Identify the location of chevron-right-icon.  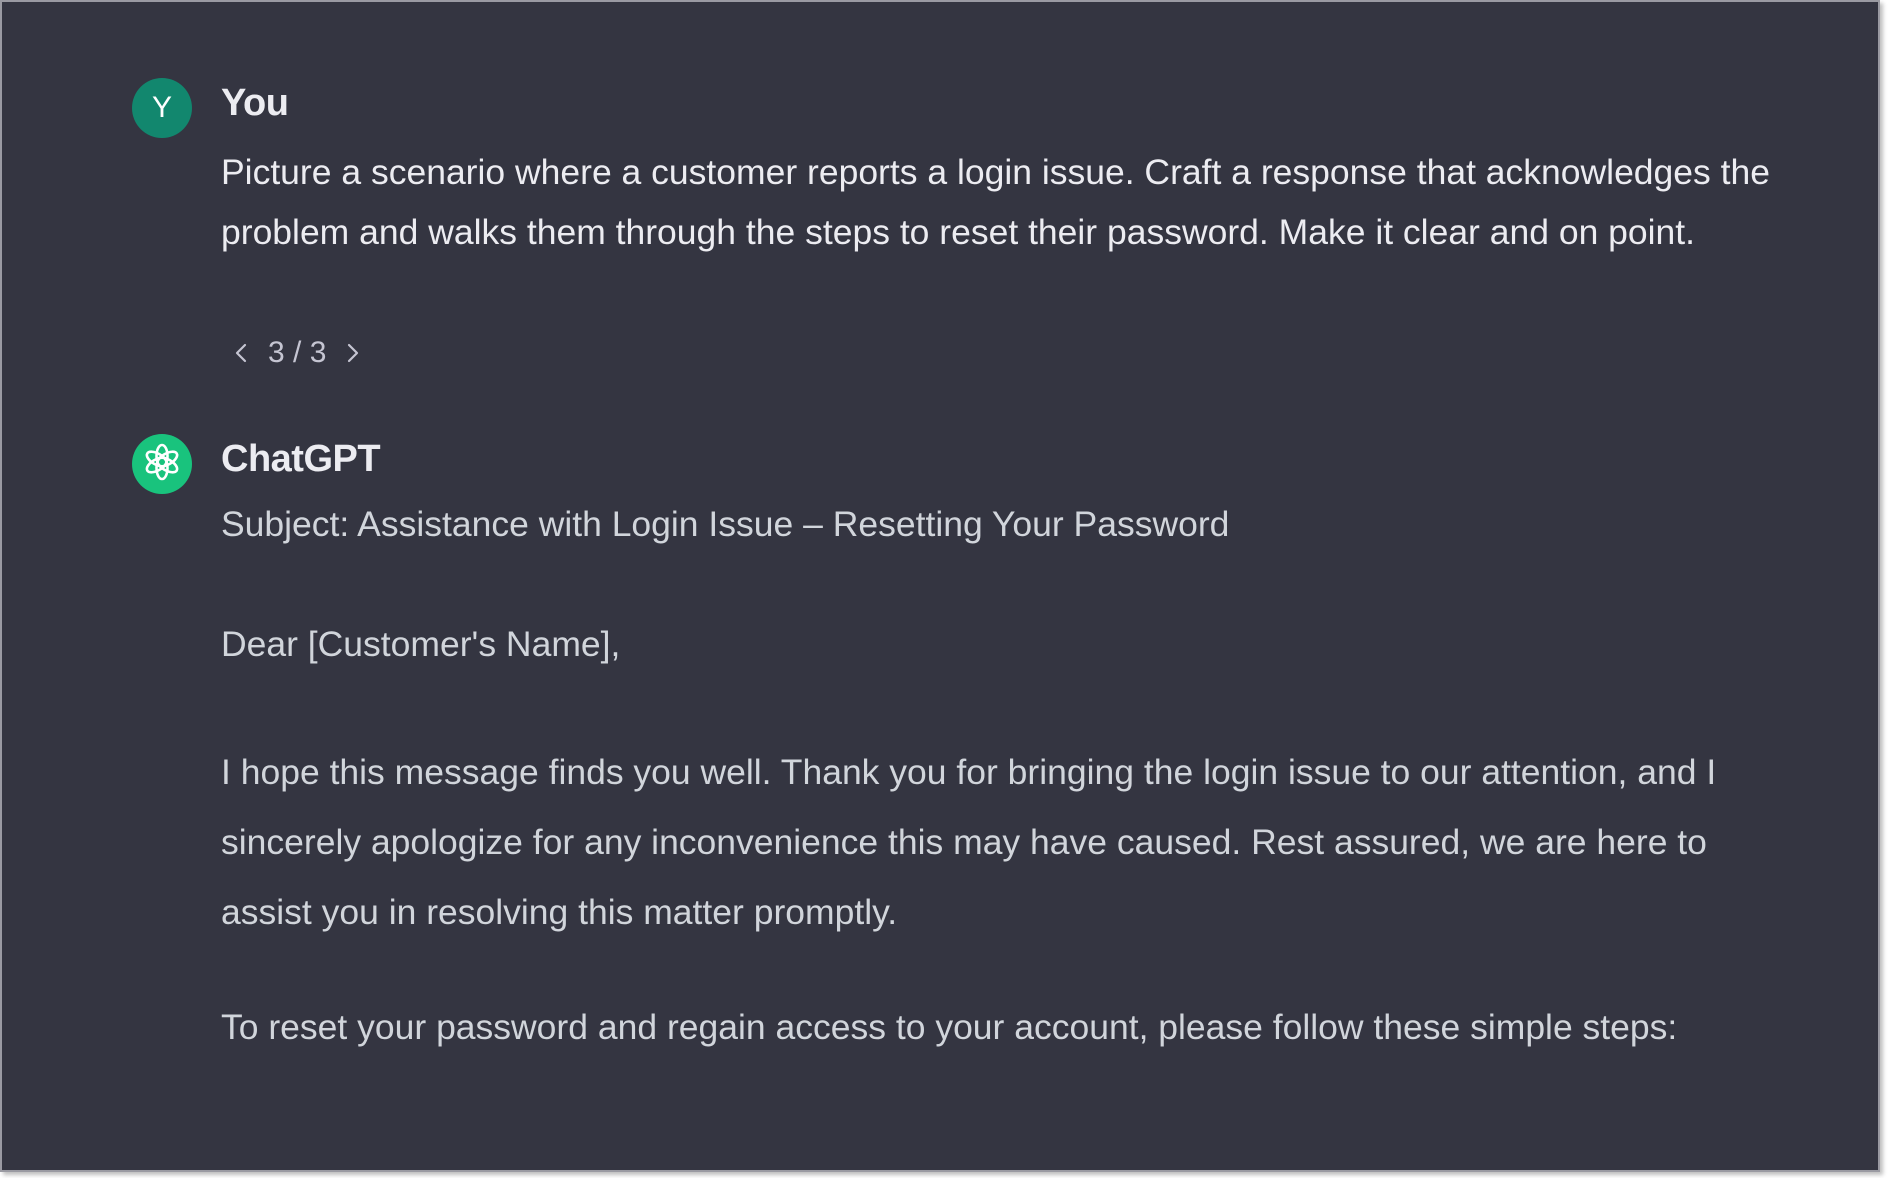
(353, 353).